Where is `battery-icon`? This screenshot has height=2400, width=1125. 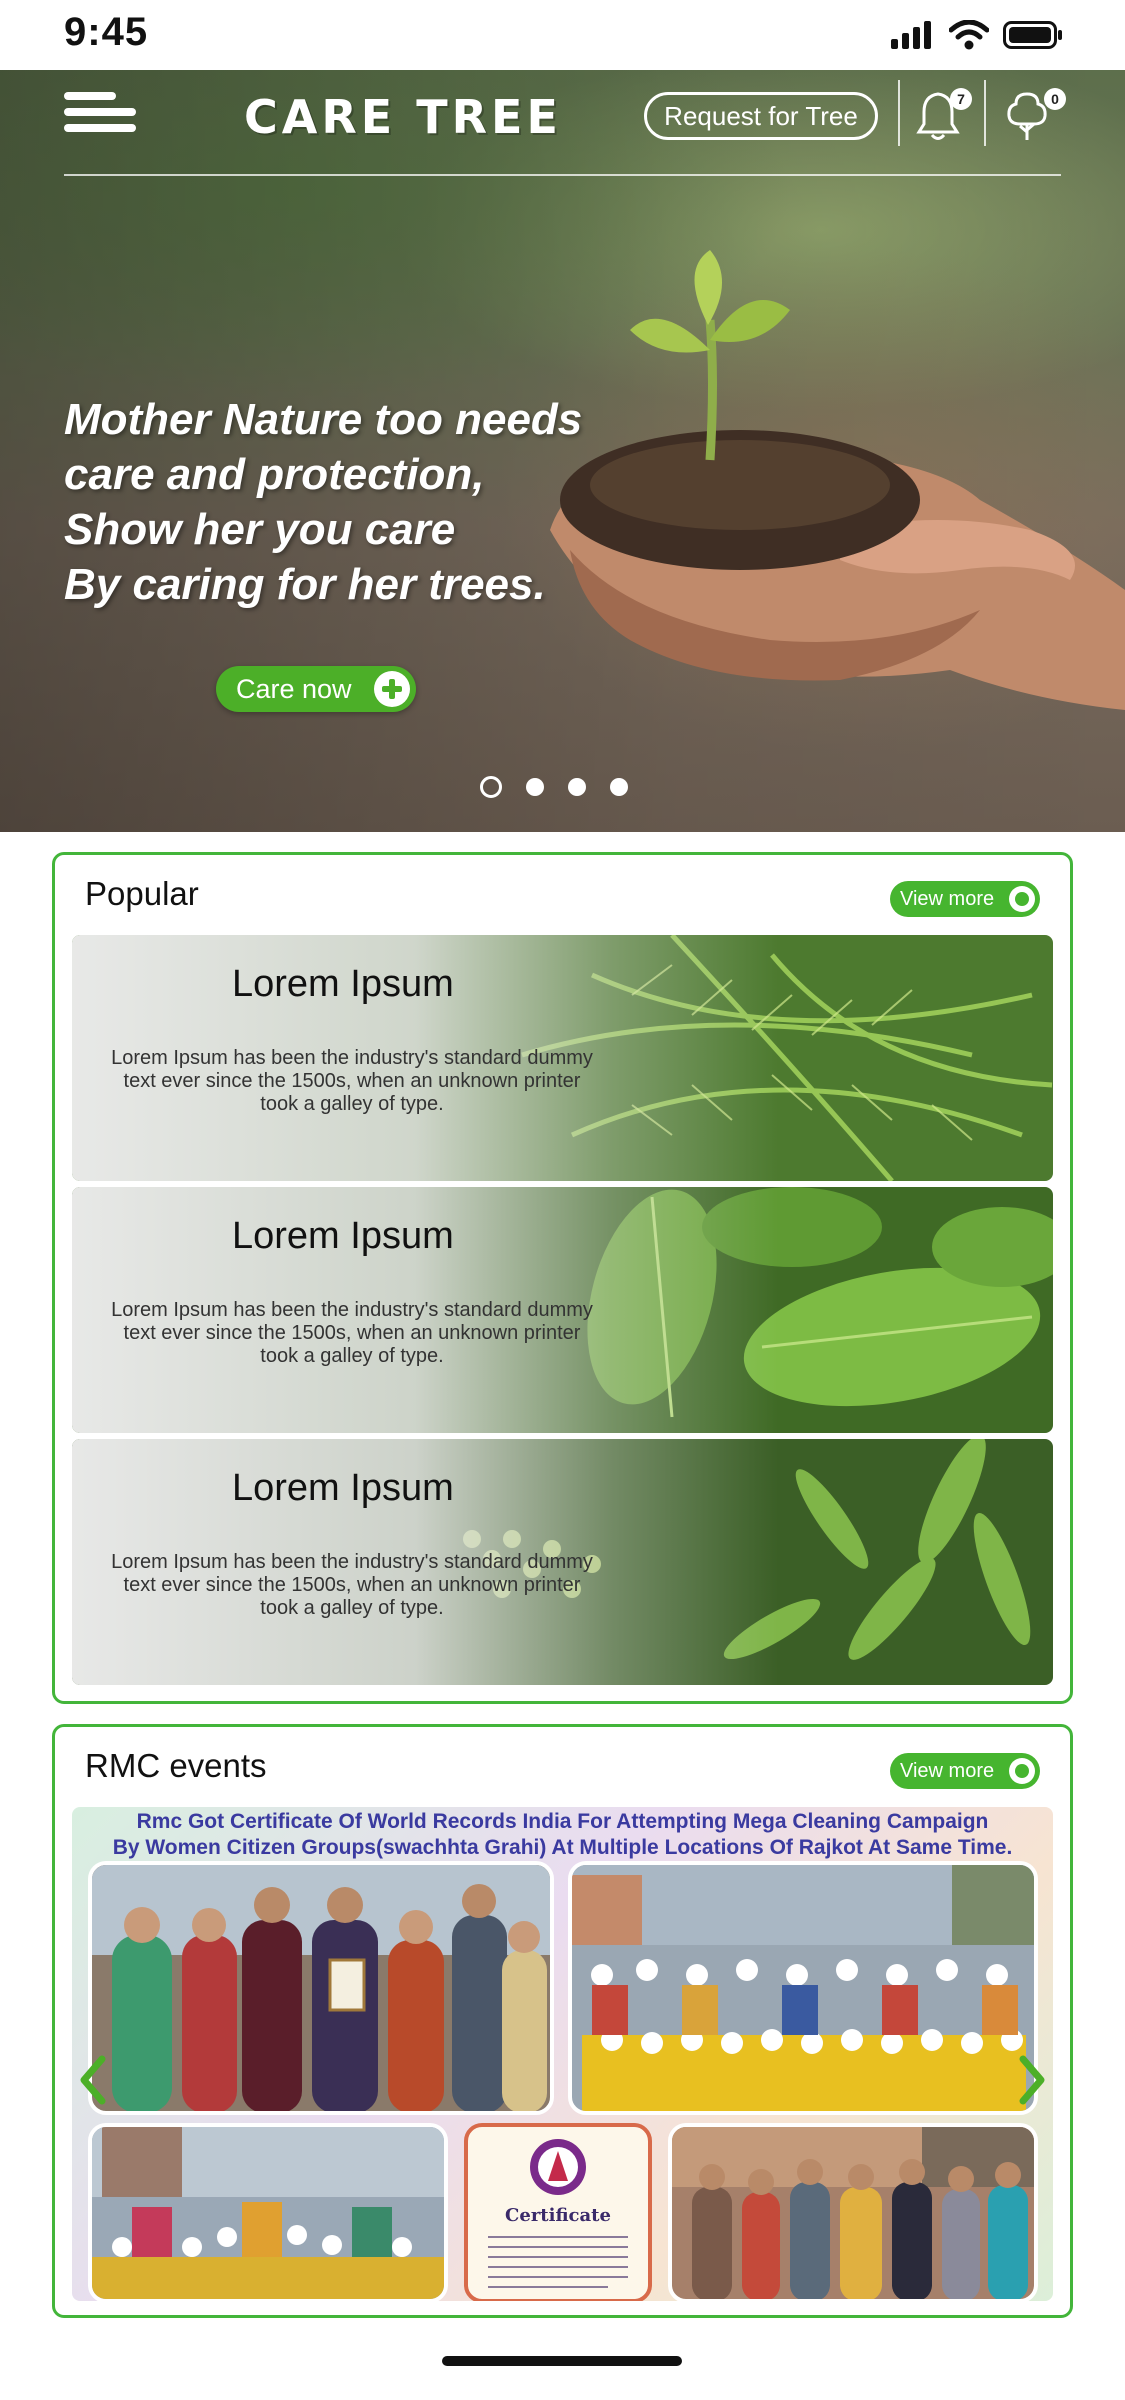 battery-icon is located at coordinates (1032, 35).